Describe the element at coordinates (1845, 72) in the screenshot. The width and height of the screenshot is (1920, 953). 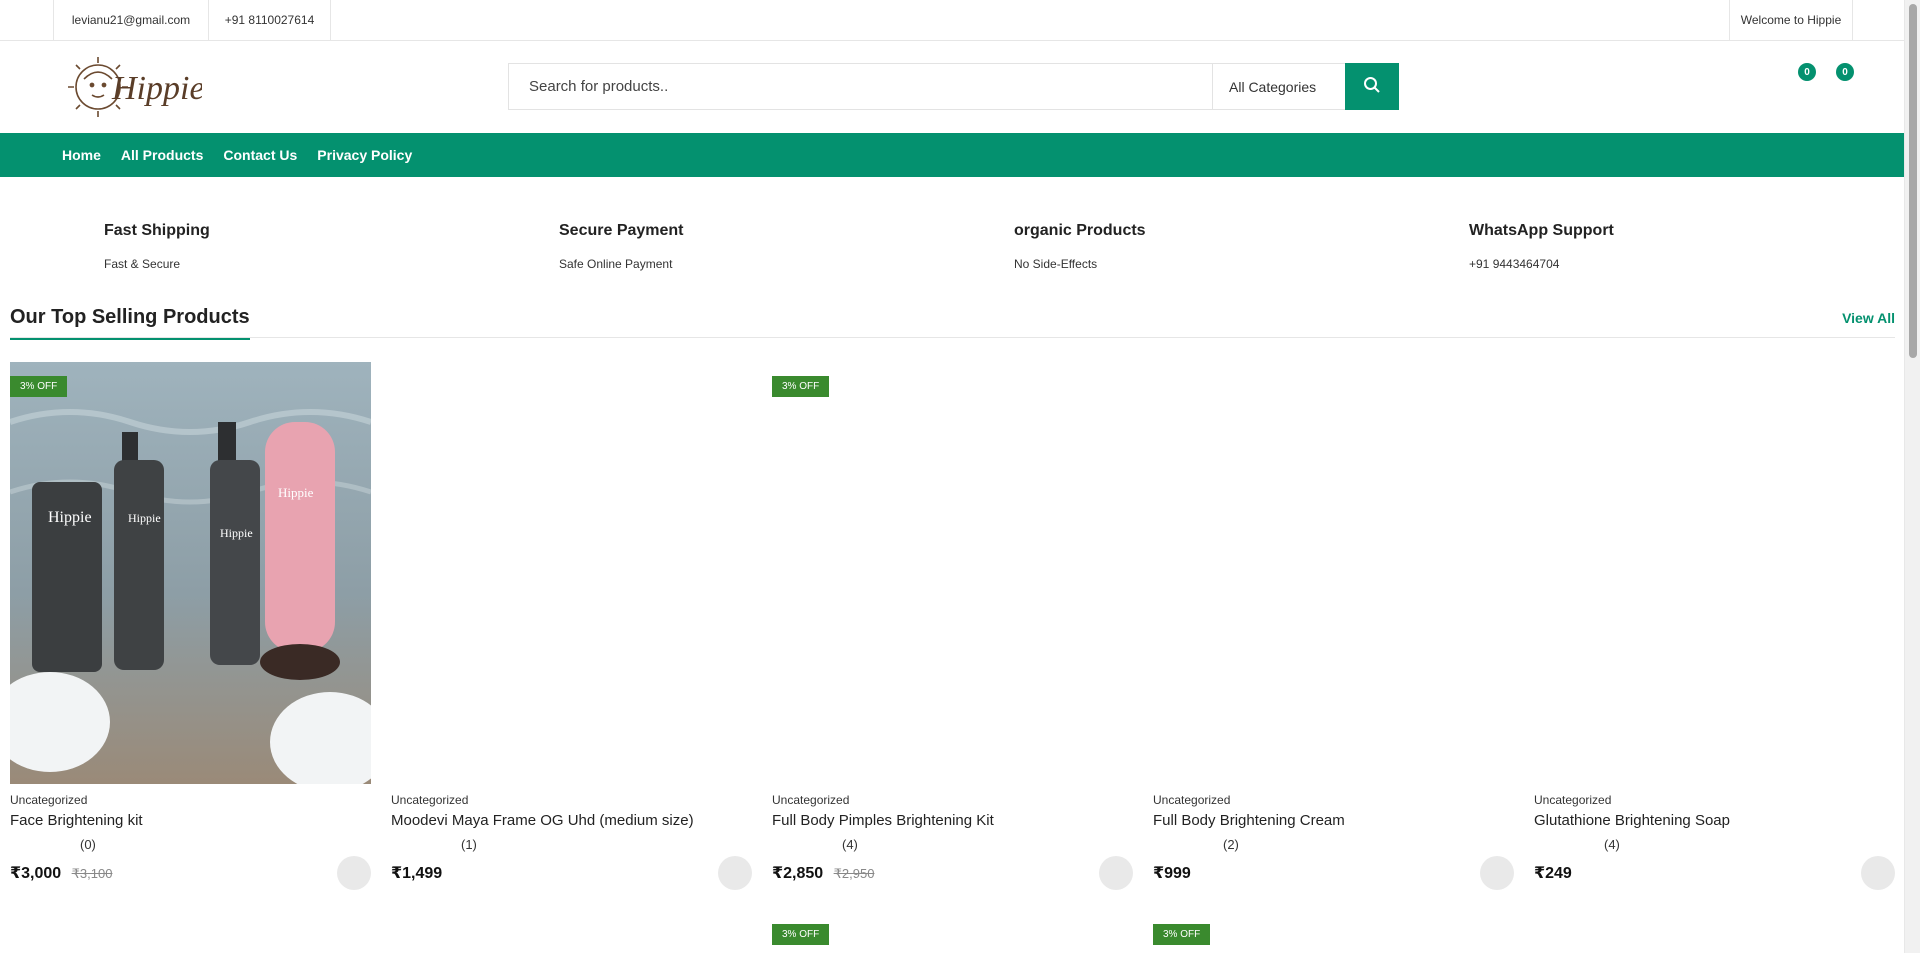
I see `cart-count: 0` at that location.